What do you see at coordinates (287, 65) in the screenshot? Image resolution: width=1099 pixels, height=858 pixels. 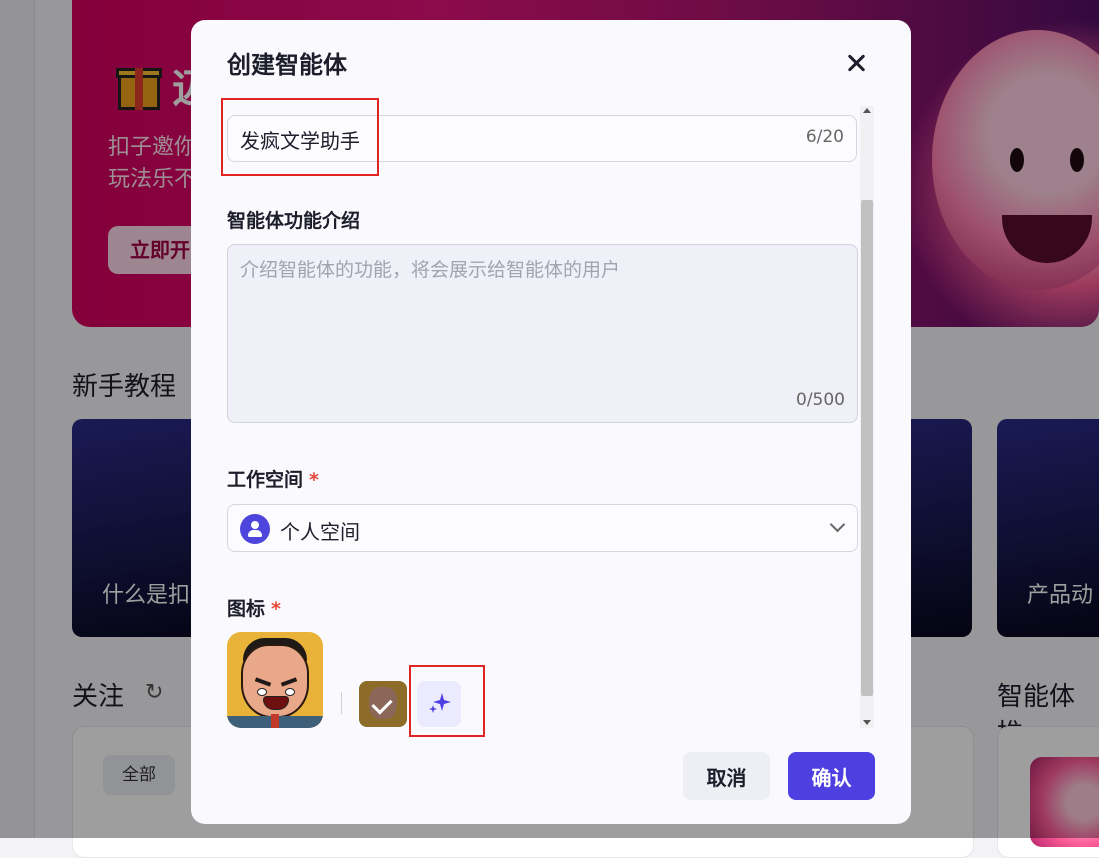 I see `dialog-title: 创建智能体` at bounding box center [287, 65].